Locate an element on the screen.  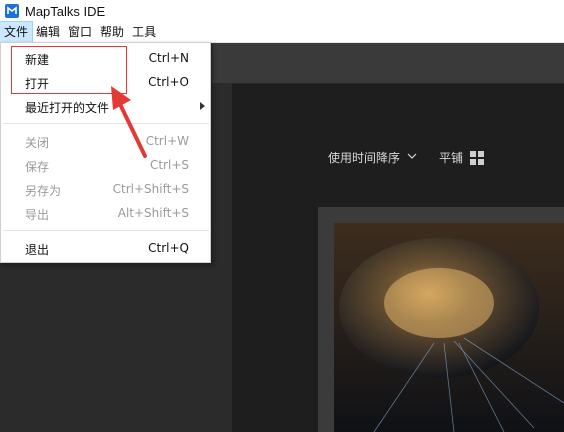
chevron-down-icon is located at coordinates (412, 156).